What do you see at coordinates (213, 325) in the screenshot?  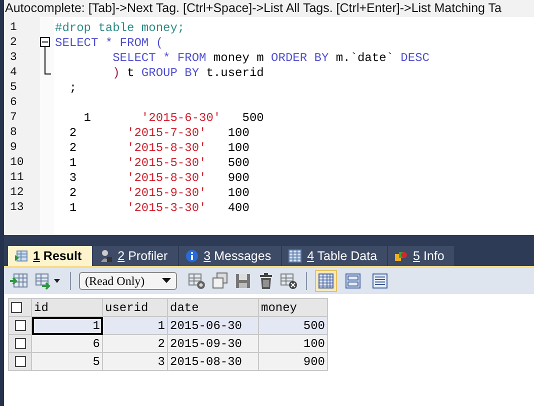 I see `table-cell: 2015-06-30` at bounding box center [213, 325].